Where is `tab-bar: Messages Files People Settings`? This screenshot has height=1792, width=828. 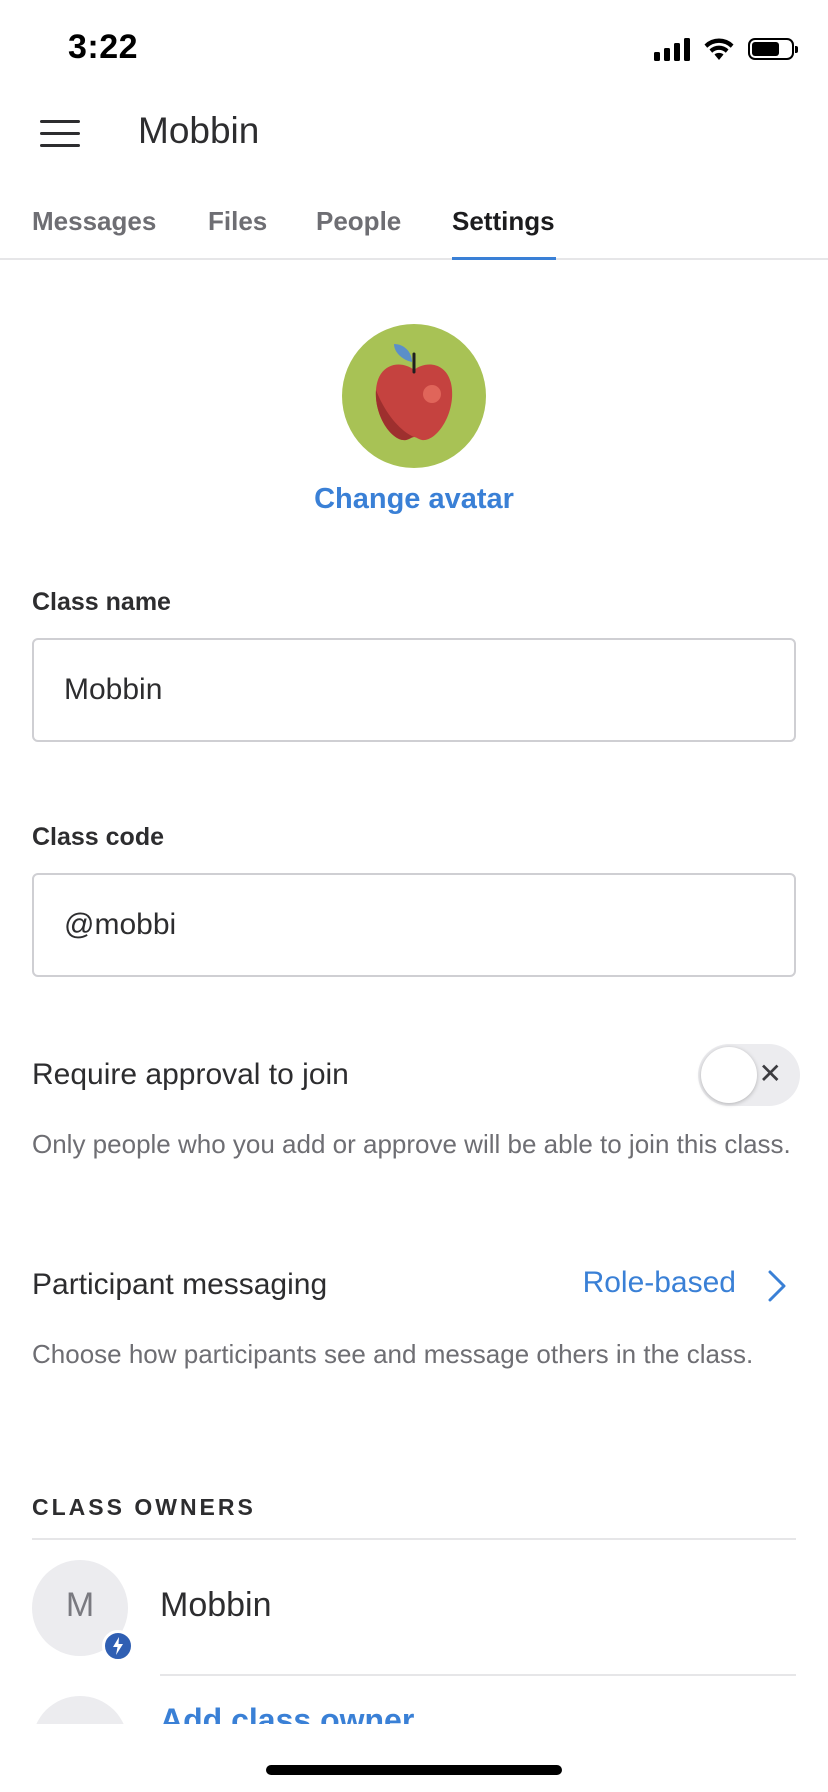 tab-bar: Messages Files People Settings is located at coordinates (414, 225).